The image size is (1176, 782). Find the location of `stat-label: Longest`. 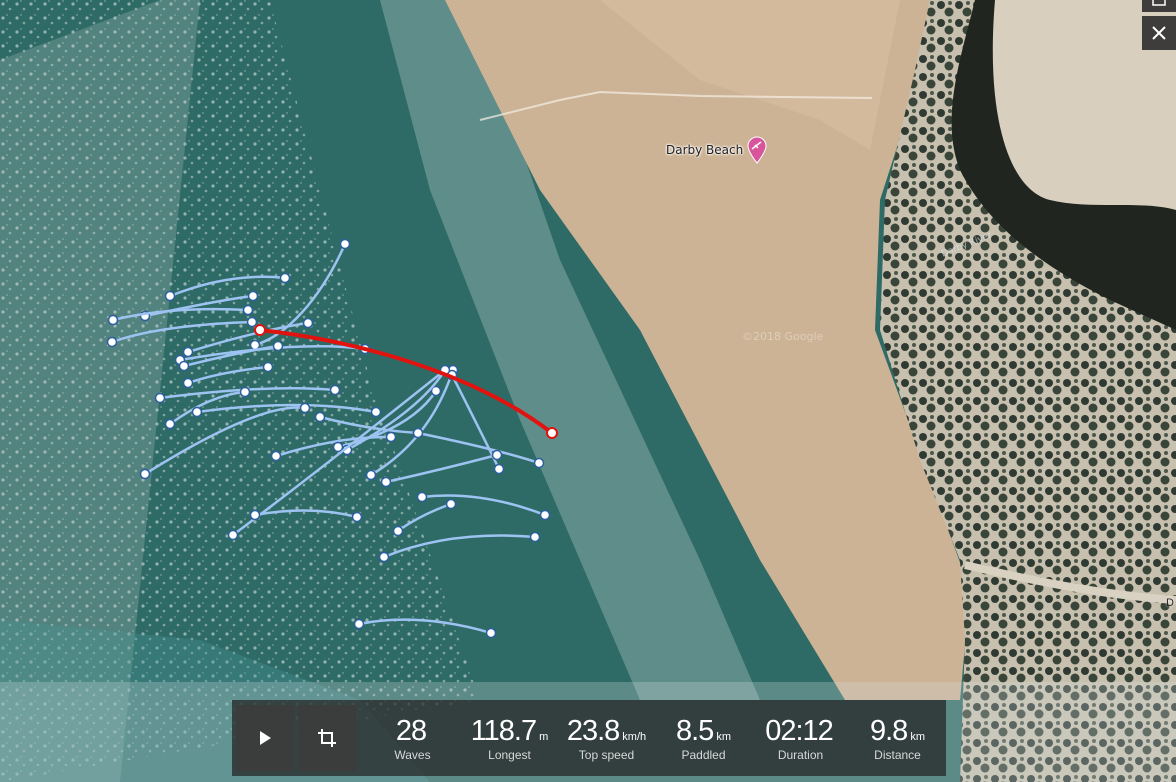

stat-label: Longest is located at coordinates (509, 755).